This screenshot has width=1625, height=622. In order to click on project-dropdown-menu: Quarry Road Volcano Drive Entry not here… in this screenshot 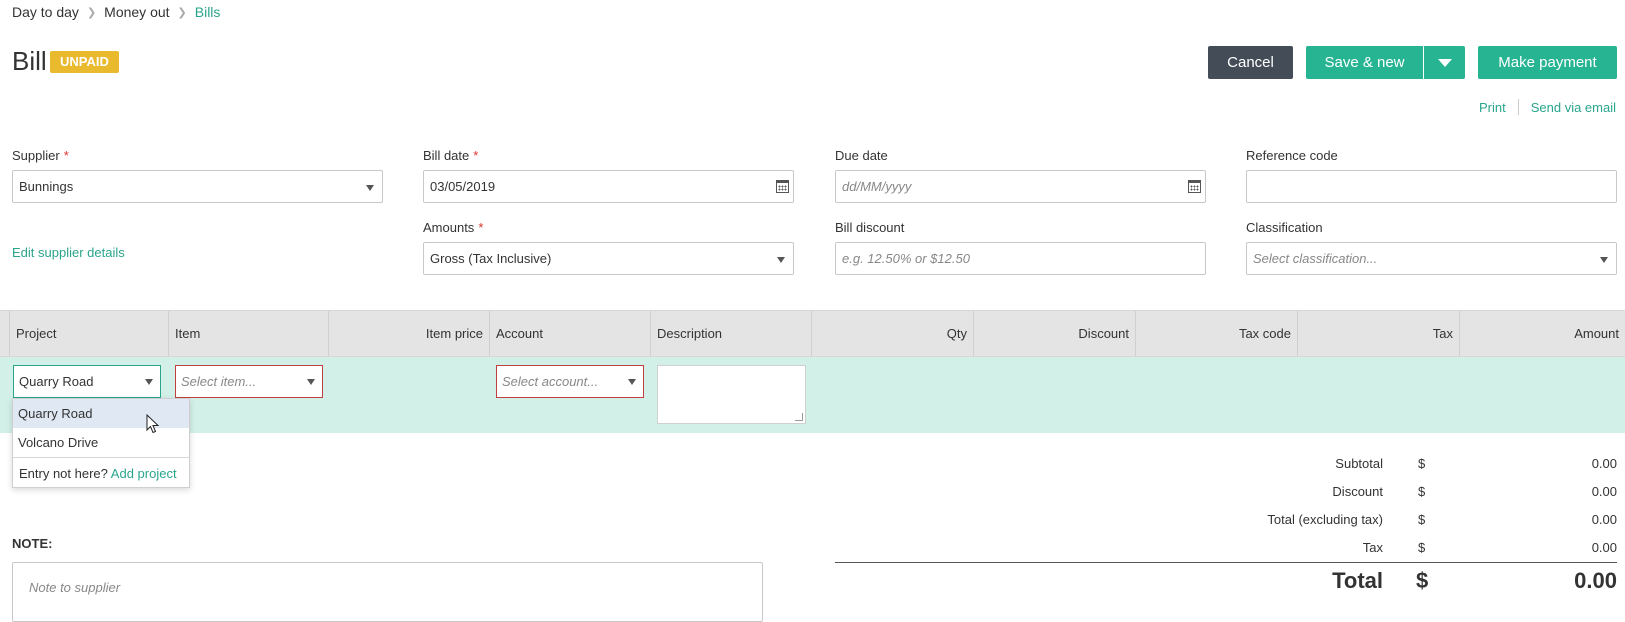, I will do `click(101, 443)`.